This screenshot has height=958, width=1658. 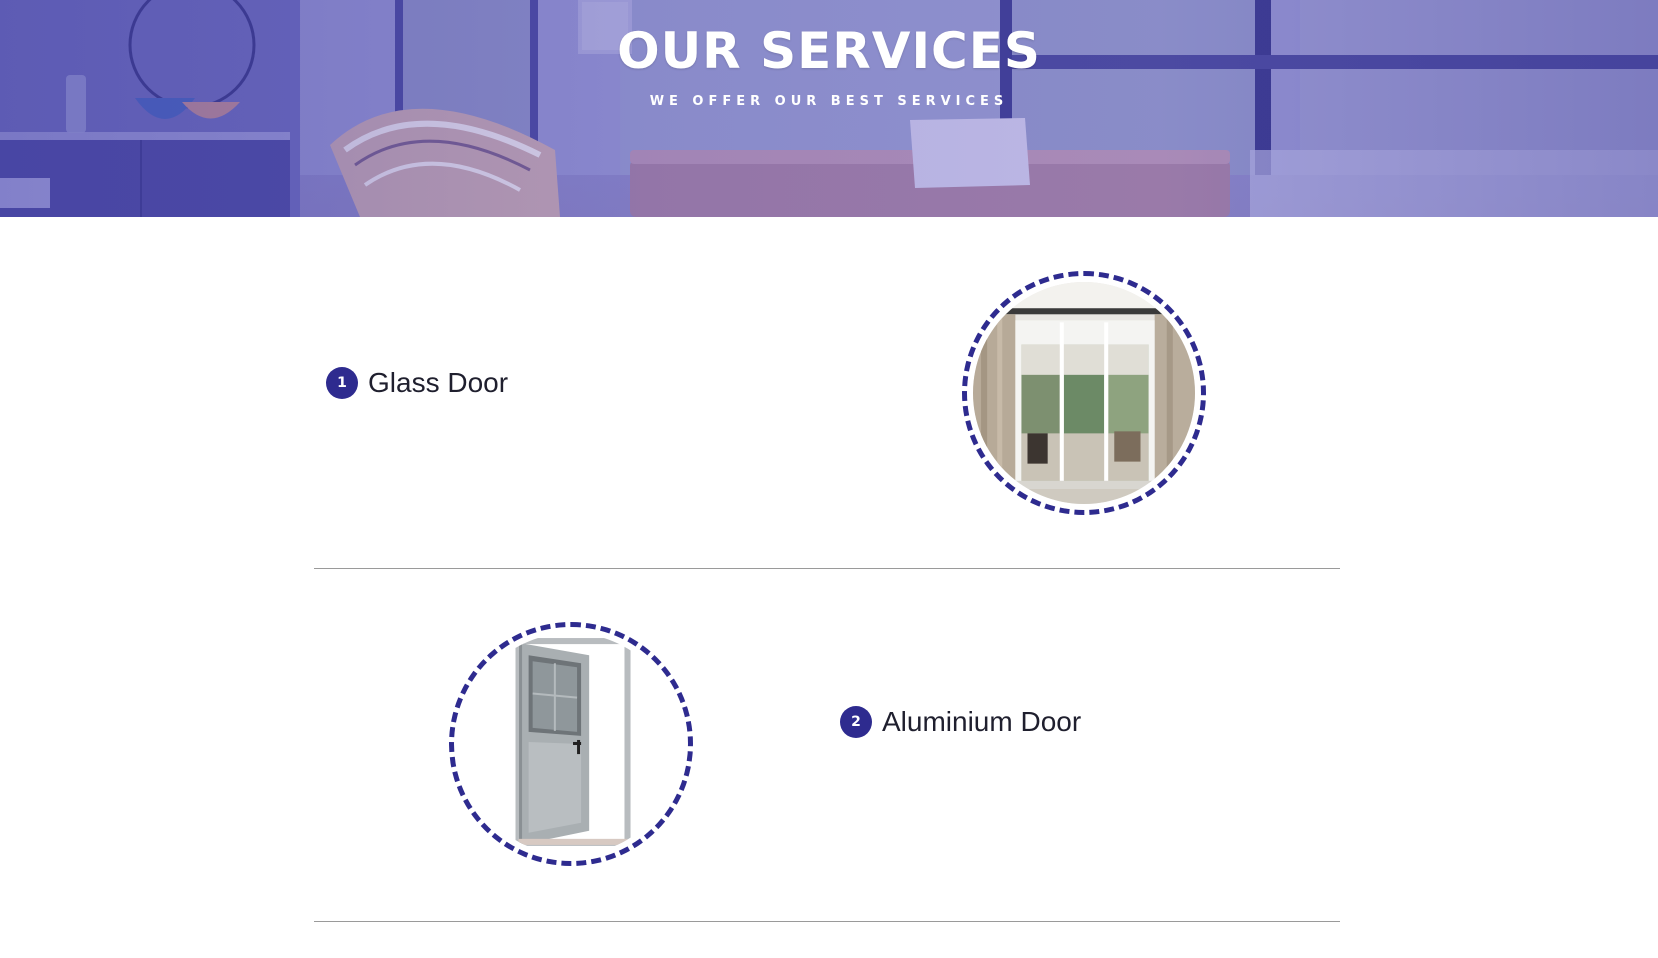 What do you see at coordinates (438, 382) in the screenshot?
I see `service-title: Glass Door` at bounding box center [438, 382].